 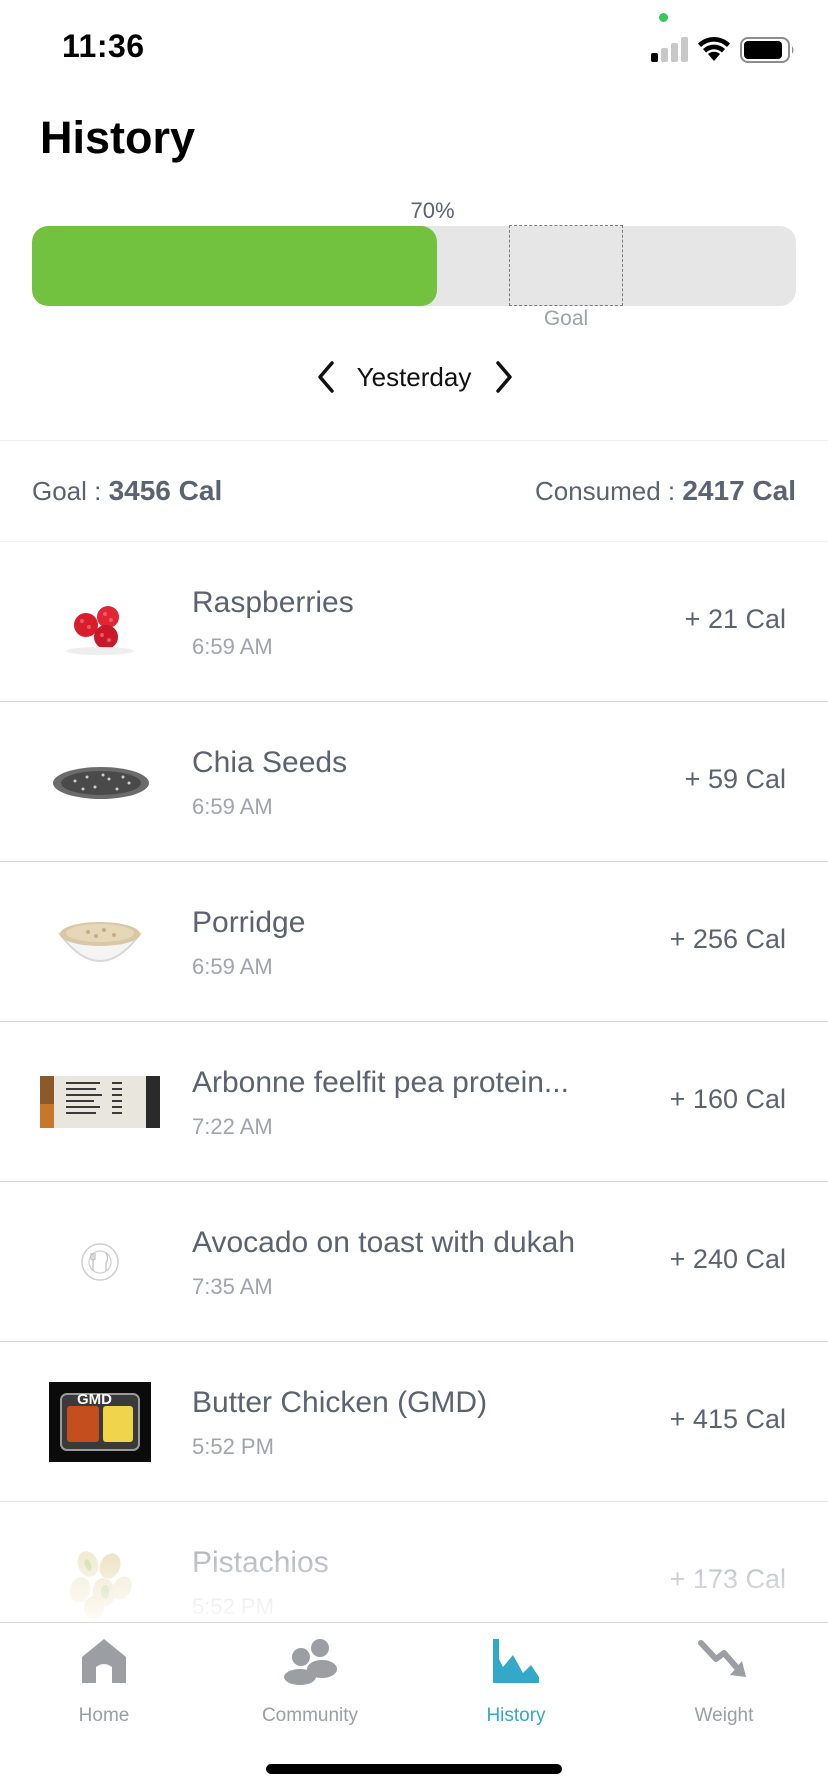 I want to click on food-row: Chia Seeds 6:59 AM + 59 Cal, so click(x=414, y=782).